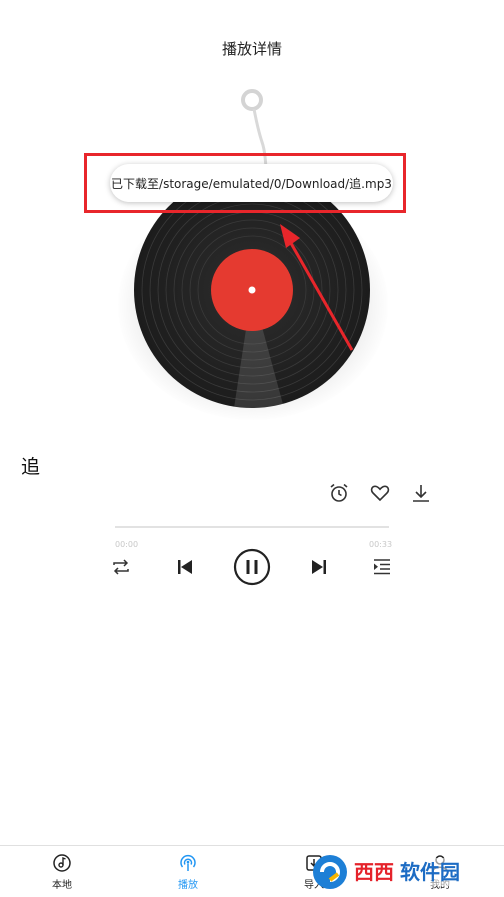  Describe the element at coordinates (127, 544) in the screenshot. I see `current-time: 00:00` at that location.